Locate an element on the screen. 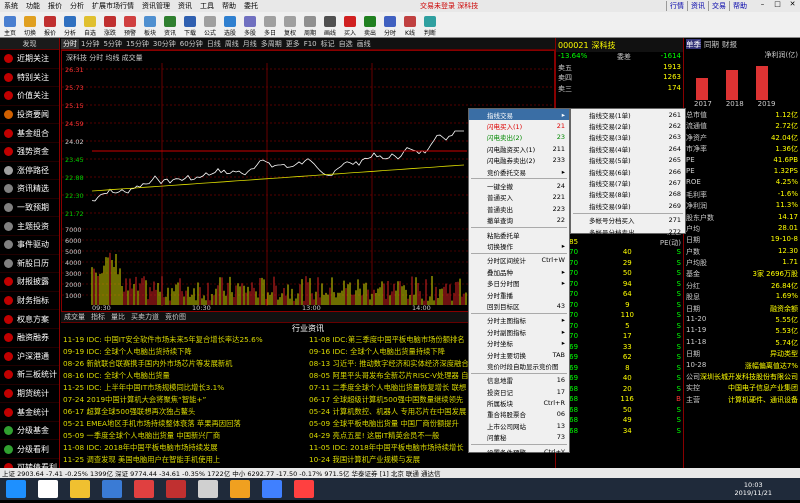  menu-6: 资讯 is located at coordinates (185, 6).